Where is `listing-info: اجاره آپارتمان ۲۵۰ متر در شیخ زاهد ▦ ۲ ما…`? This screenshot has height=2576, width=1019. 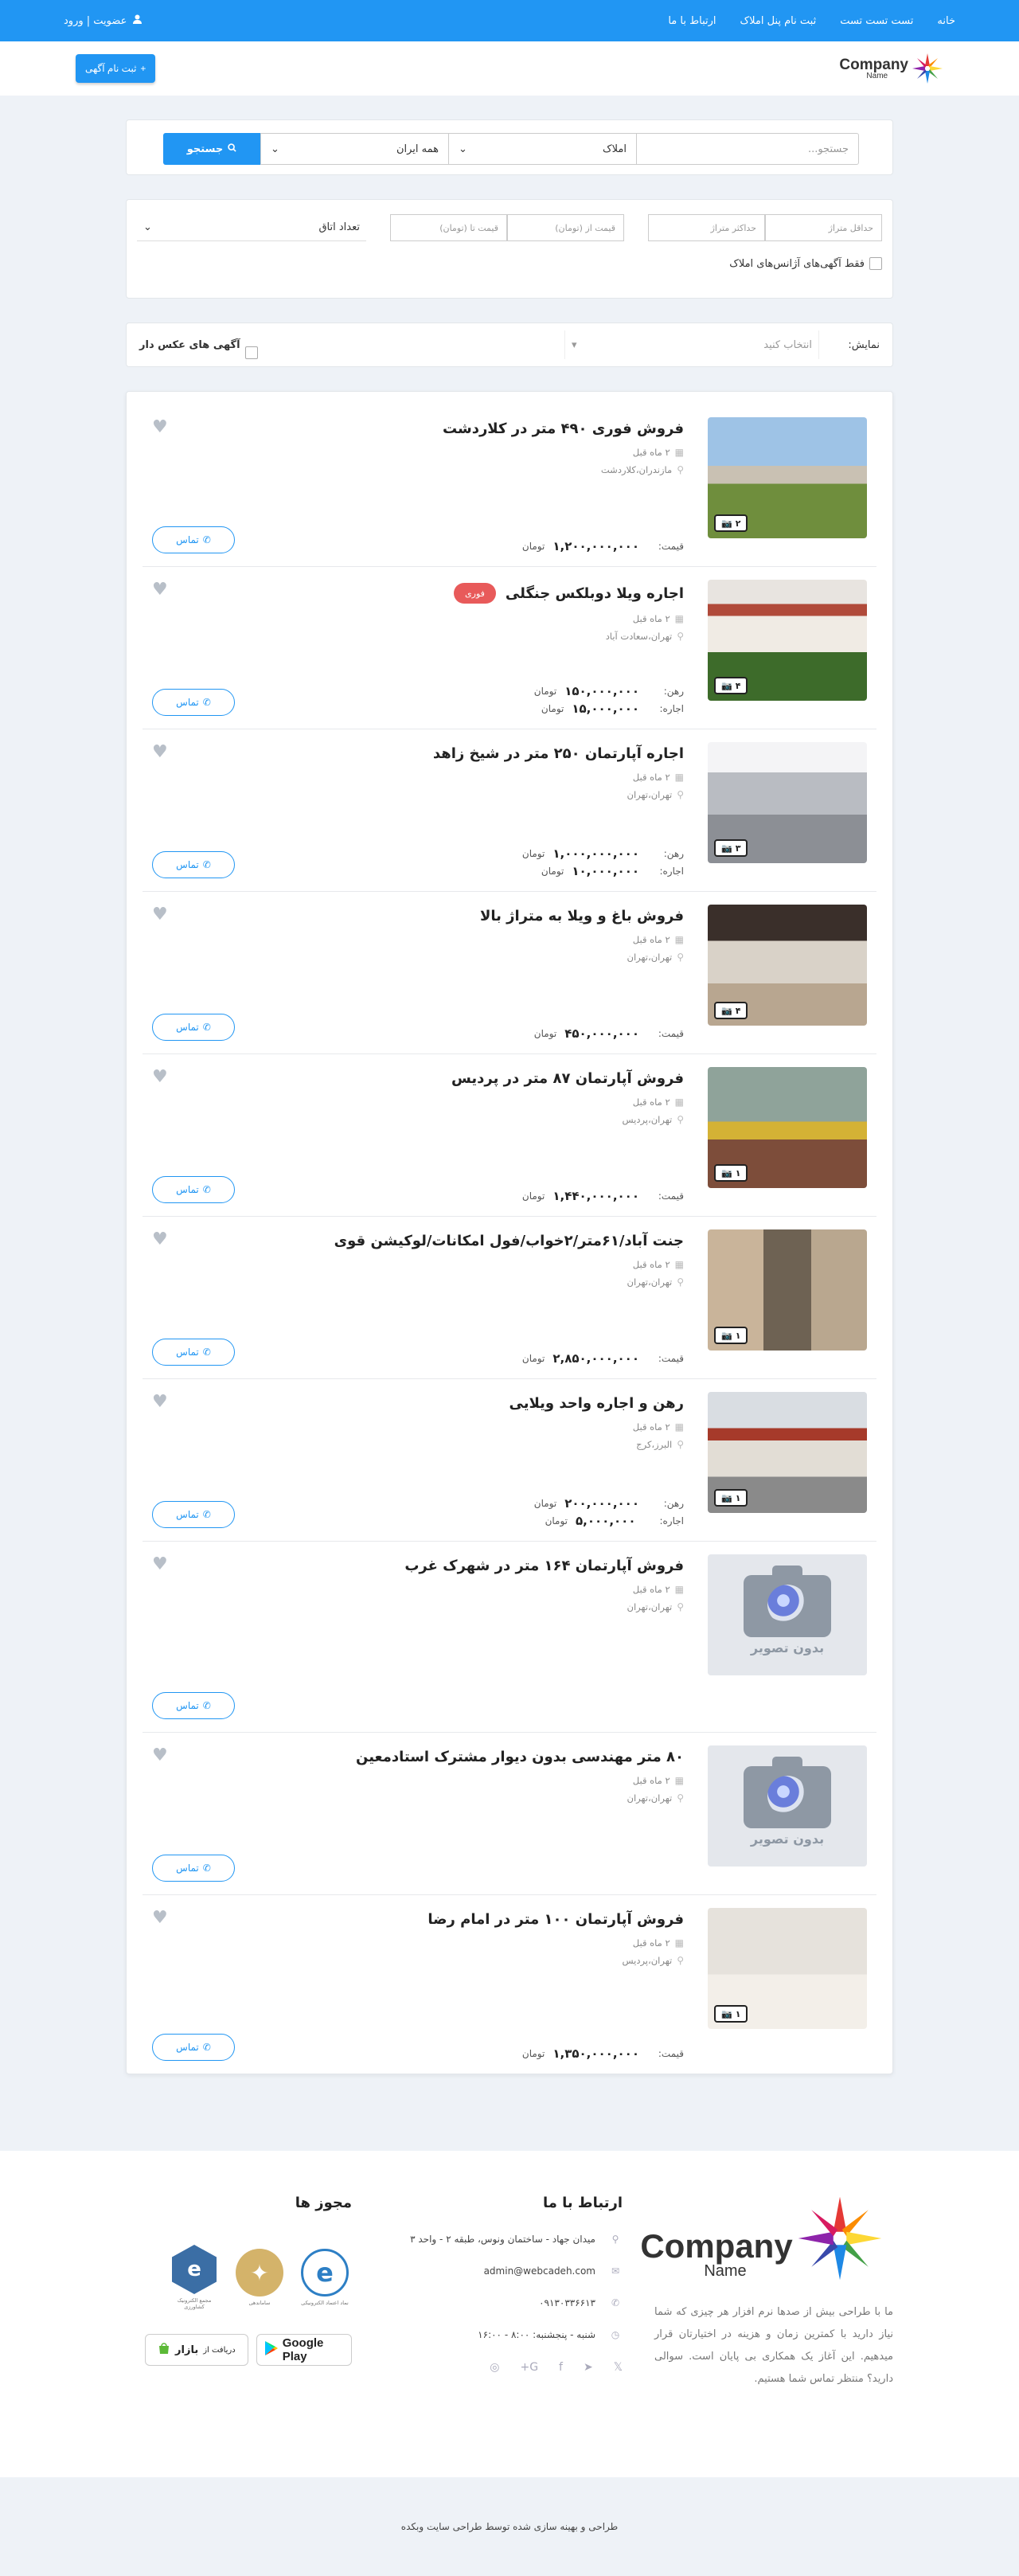
listing-info: اجاره آپارتمان ۲۵۰ متر در شیخ زاهد ▦ ۲ ما… is located at coordinates (430, 810).